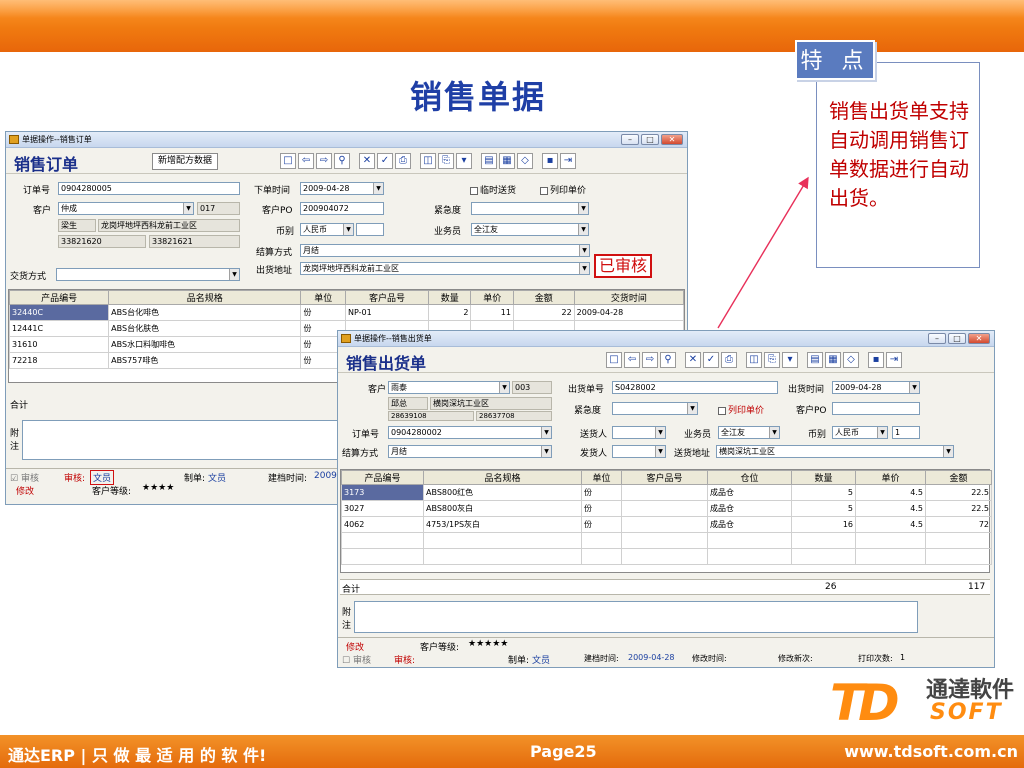 The image size is (1024, 768). What do you see at coordinates (958, 492) in the screenshot?
I see `table-cell: 22.5` at bounding box center [958, 492].